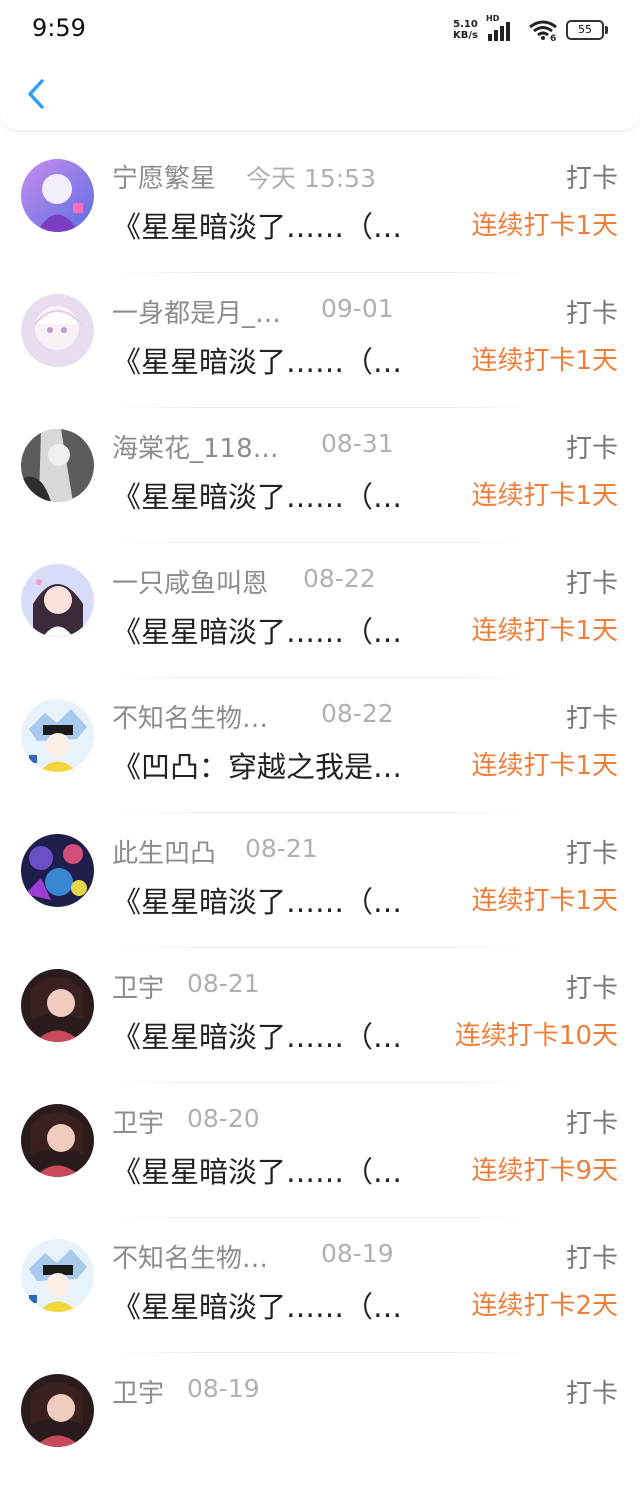 This screenshot has width=640, height=1488. Describe the element at coordinates (536, 1036) in the screenshot. I see `streak-badge: 连续打卡10天` at that location.